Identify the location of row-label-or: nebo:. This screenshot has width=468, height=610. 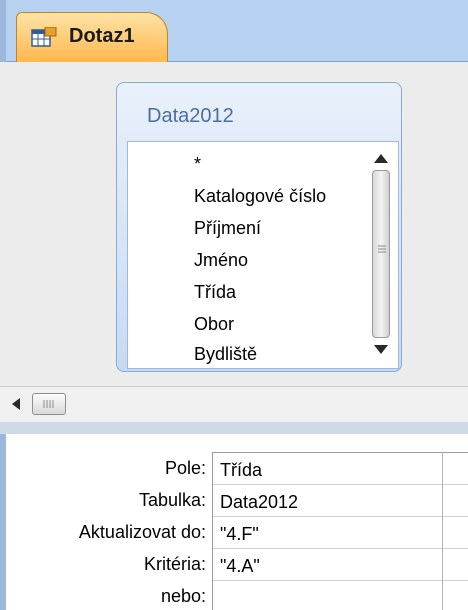
(183, 596).